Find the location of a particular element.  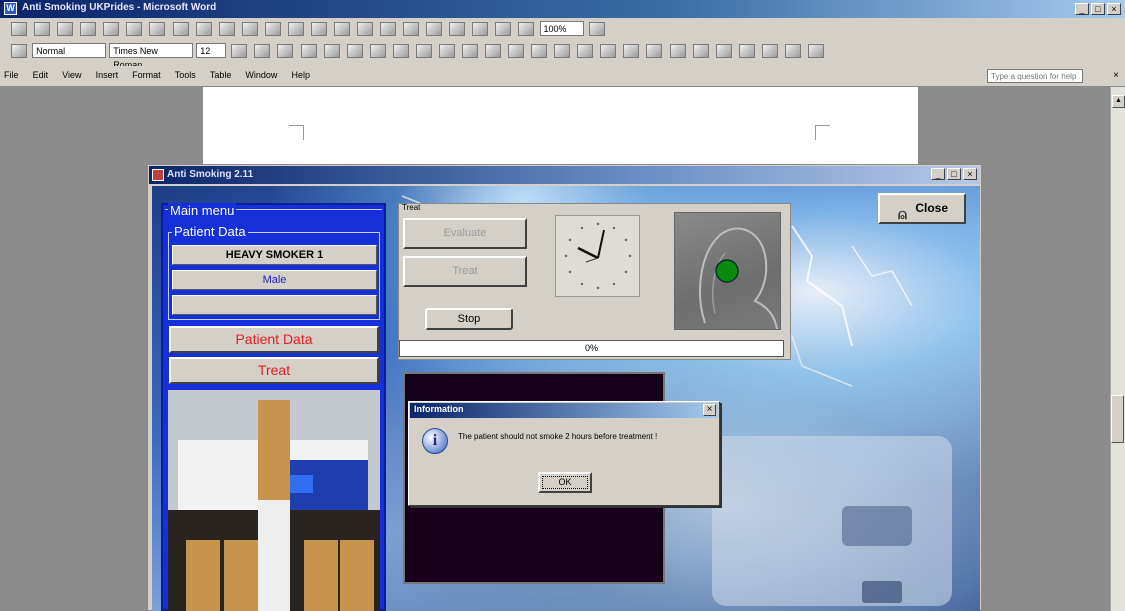

close-document-icon: × is located at coordinates (1116, 75).